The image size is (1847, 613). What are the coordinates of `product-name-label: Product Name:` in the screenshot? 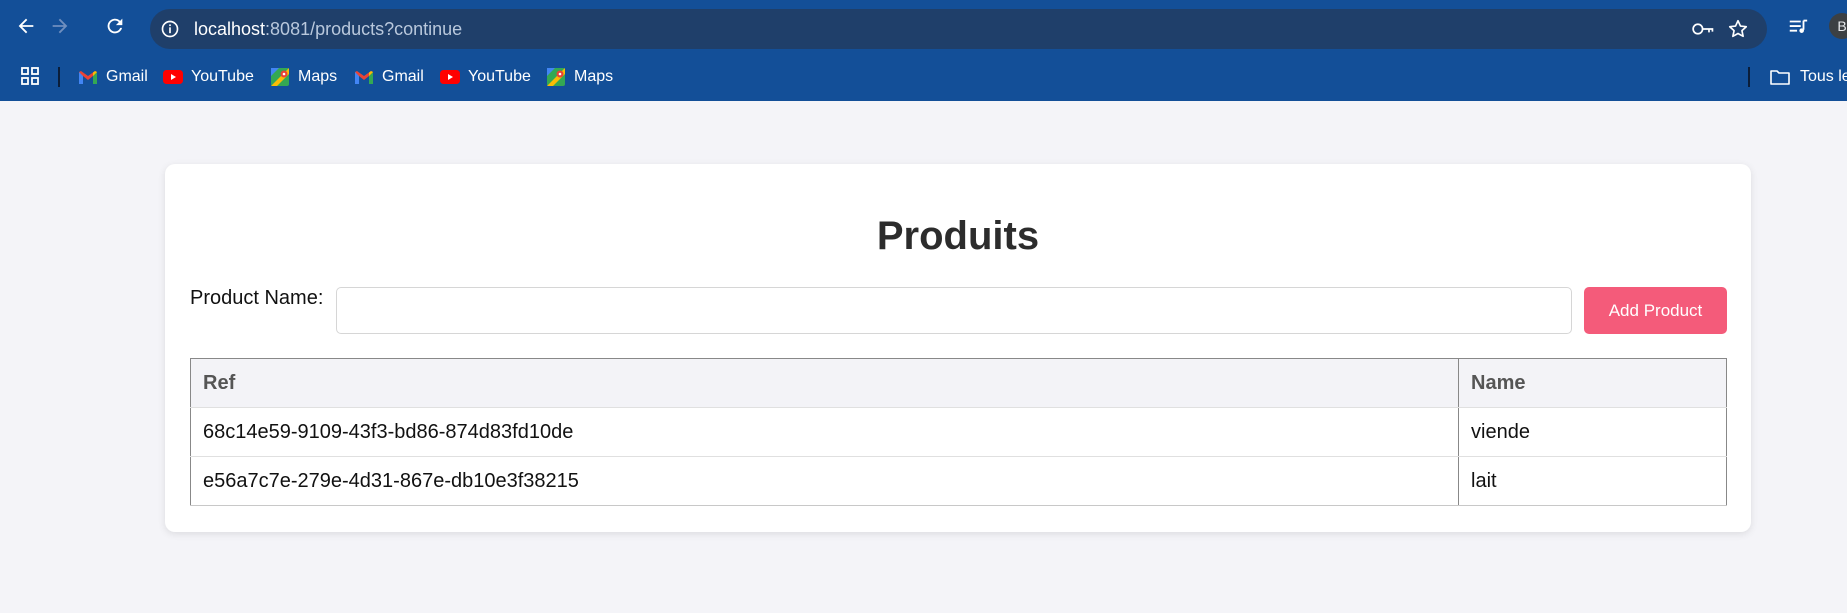 It's located at (257, 298).